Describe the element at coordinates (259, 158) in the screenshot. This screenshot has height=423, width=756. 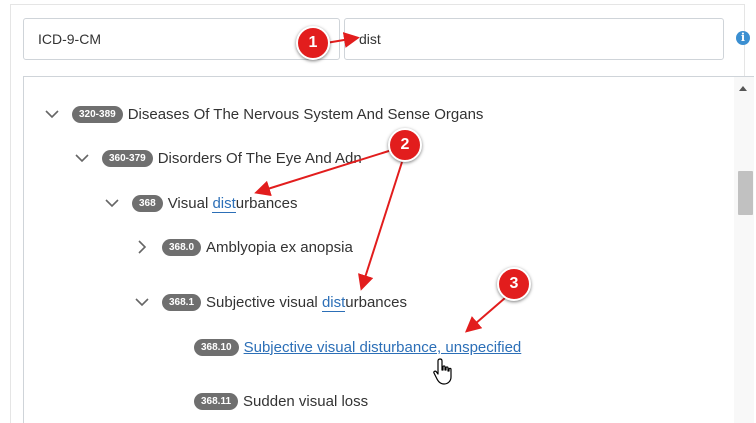
I see `tree-row-label: Disorders Of The Eye And Adn` at that location.